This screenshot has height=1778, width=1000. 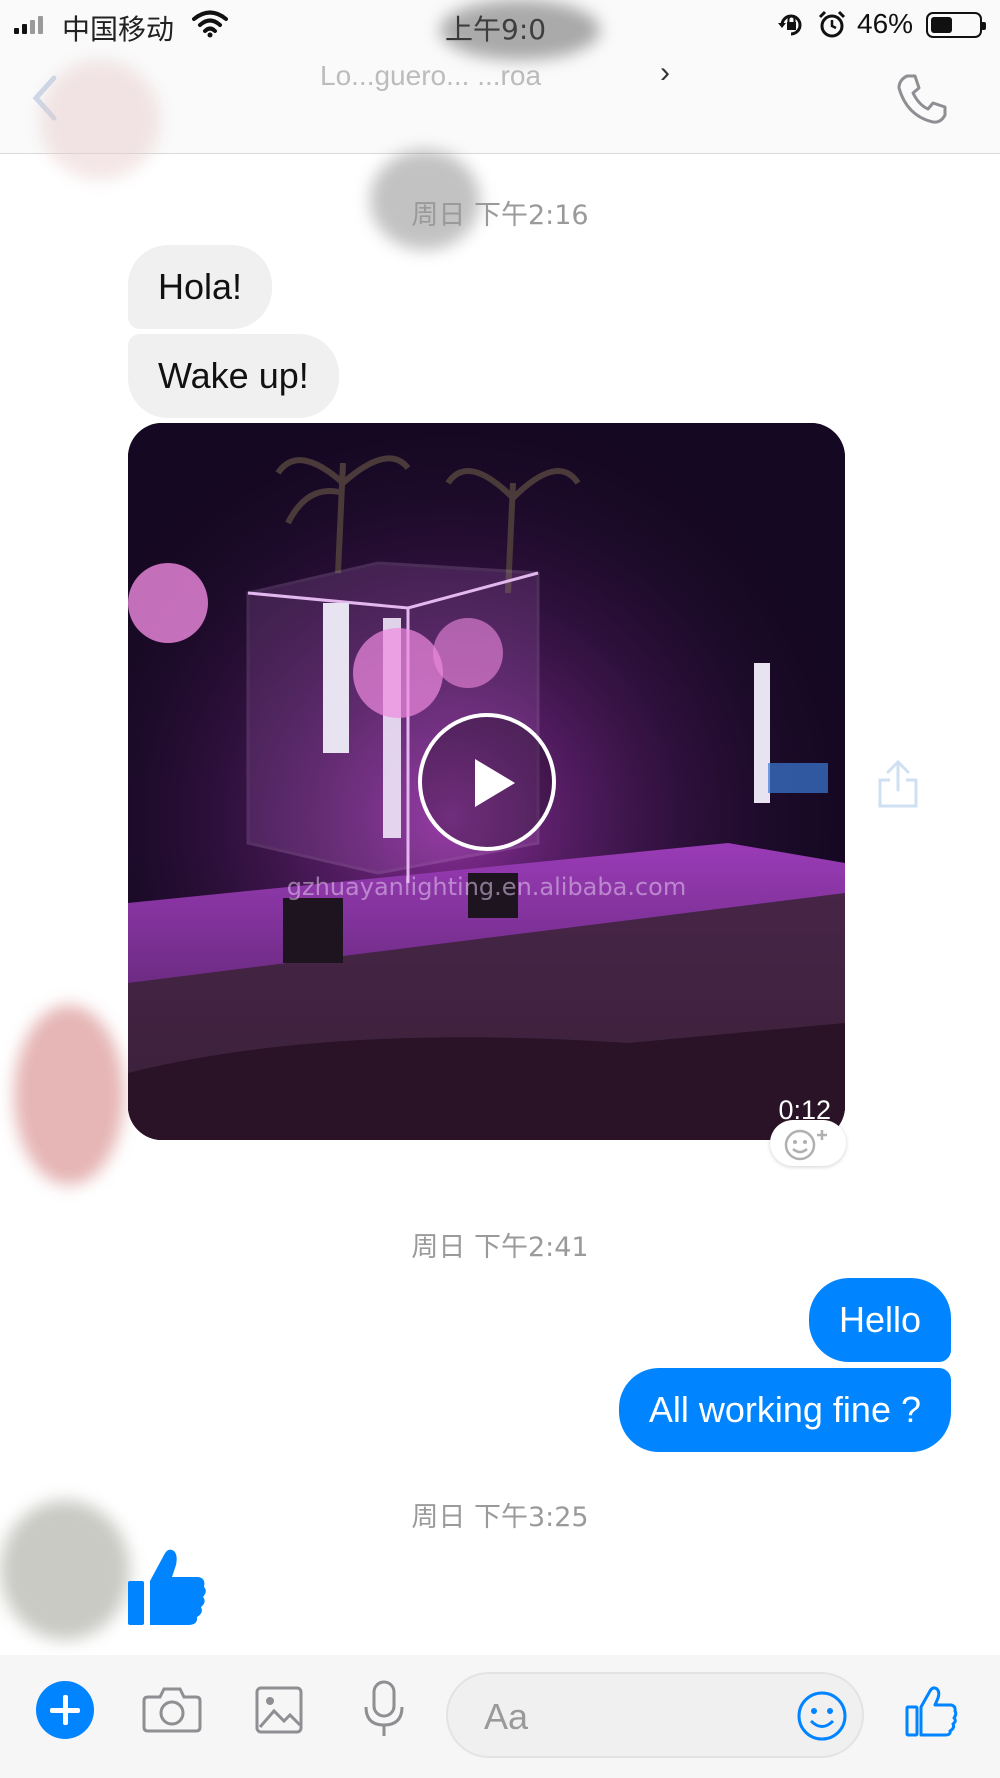 What do you see at coordinates (922, 99) in the screenshot?
I see `phone-icon` at bounding box center [922, 99].